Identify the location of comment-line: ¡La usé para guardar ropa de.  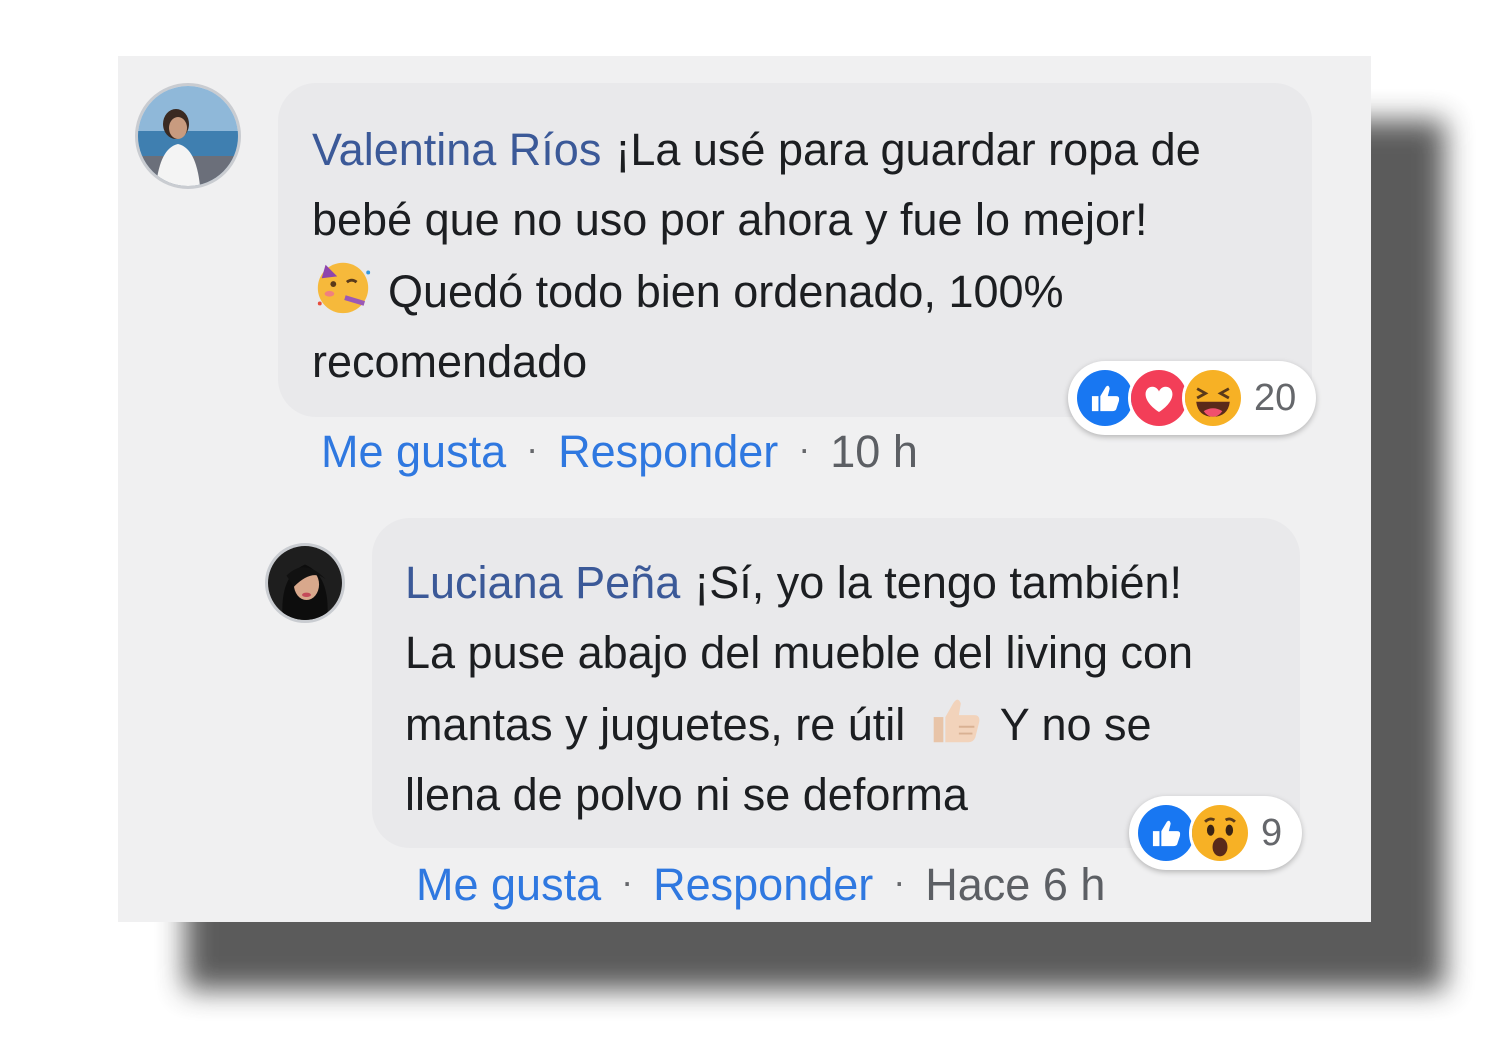
(908, 149).